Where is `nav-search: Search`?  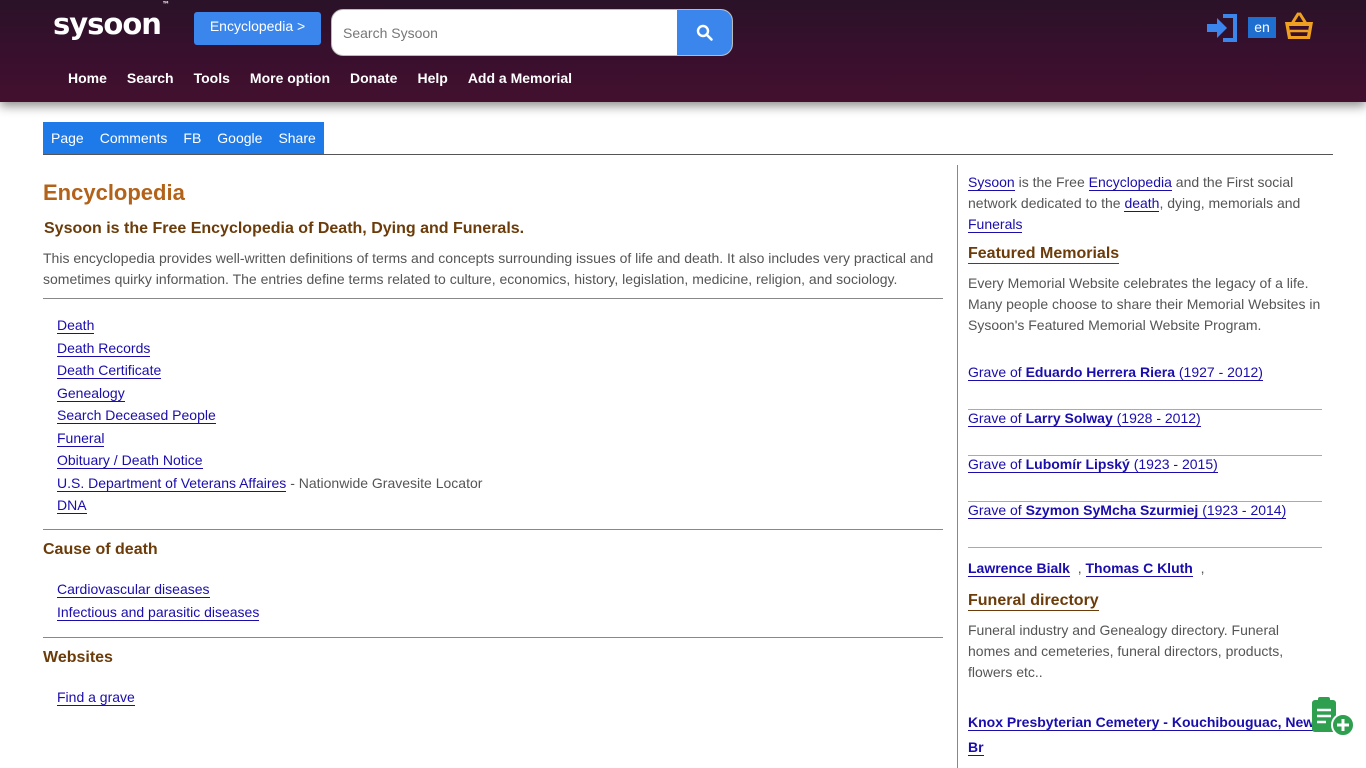 nav-search: Search is located at coordinates (150, 78).